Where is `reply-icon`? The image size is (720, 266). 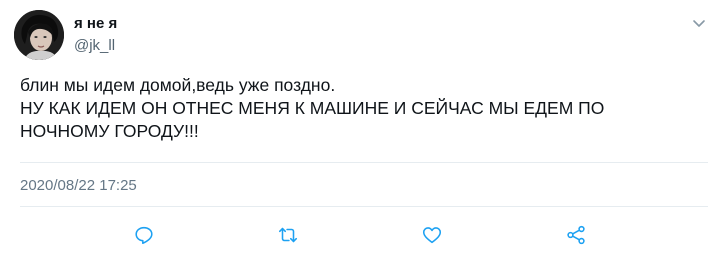
reply-icon is located at coordinates (144, 235).